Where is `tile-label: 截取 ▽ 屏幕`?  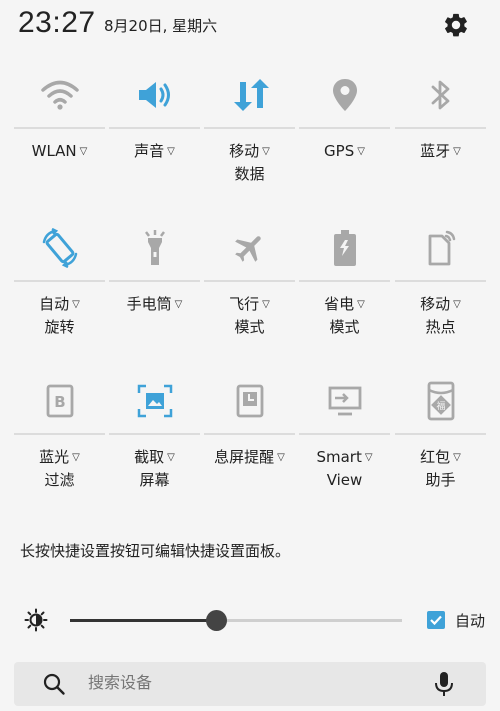 tile-label: 截取 ▽ 屏幕 is located at coordinates (154, 468).